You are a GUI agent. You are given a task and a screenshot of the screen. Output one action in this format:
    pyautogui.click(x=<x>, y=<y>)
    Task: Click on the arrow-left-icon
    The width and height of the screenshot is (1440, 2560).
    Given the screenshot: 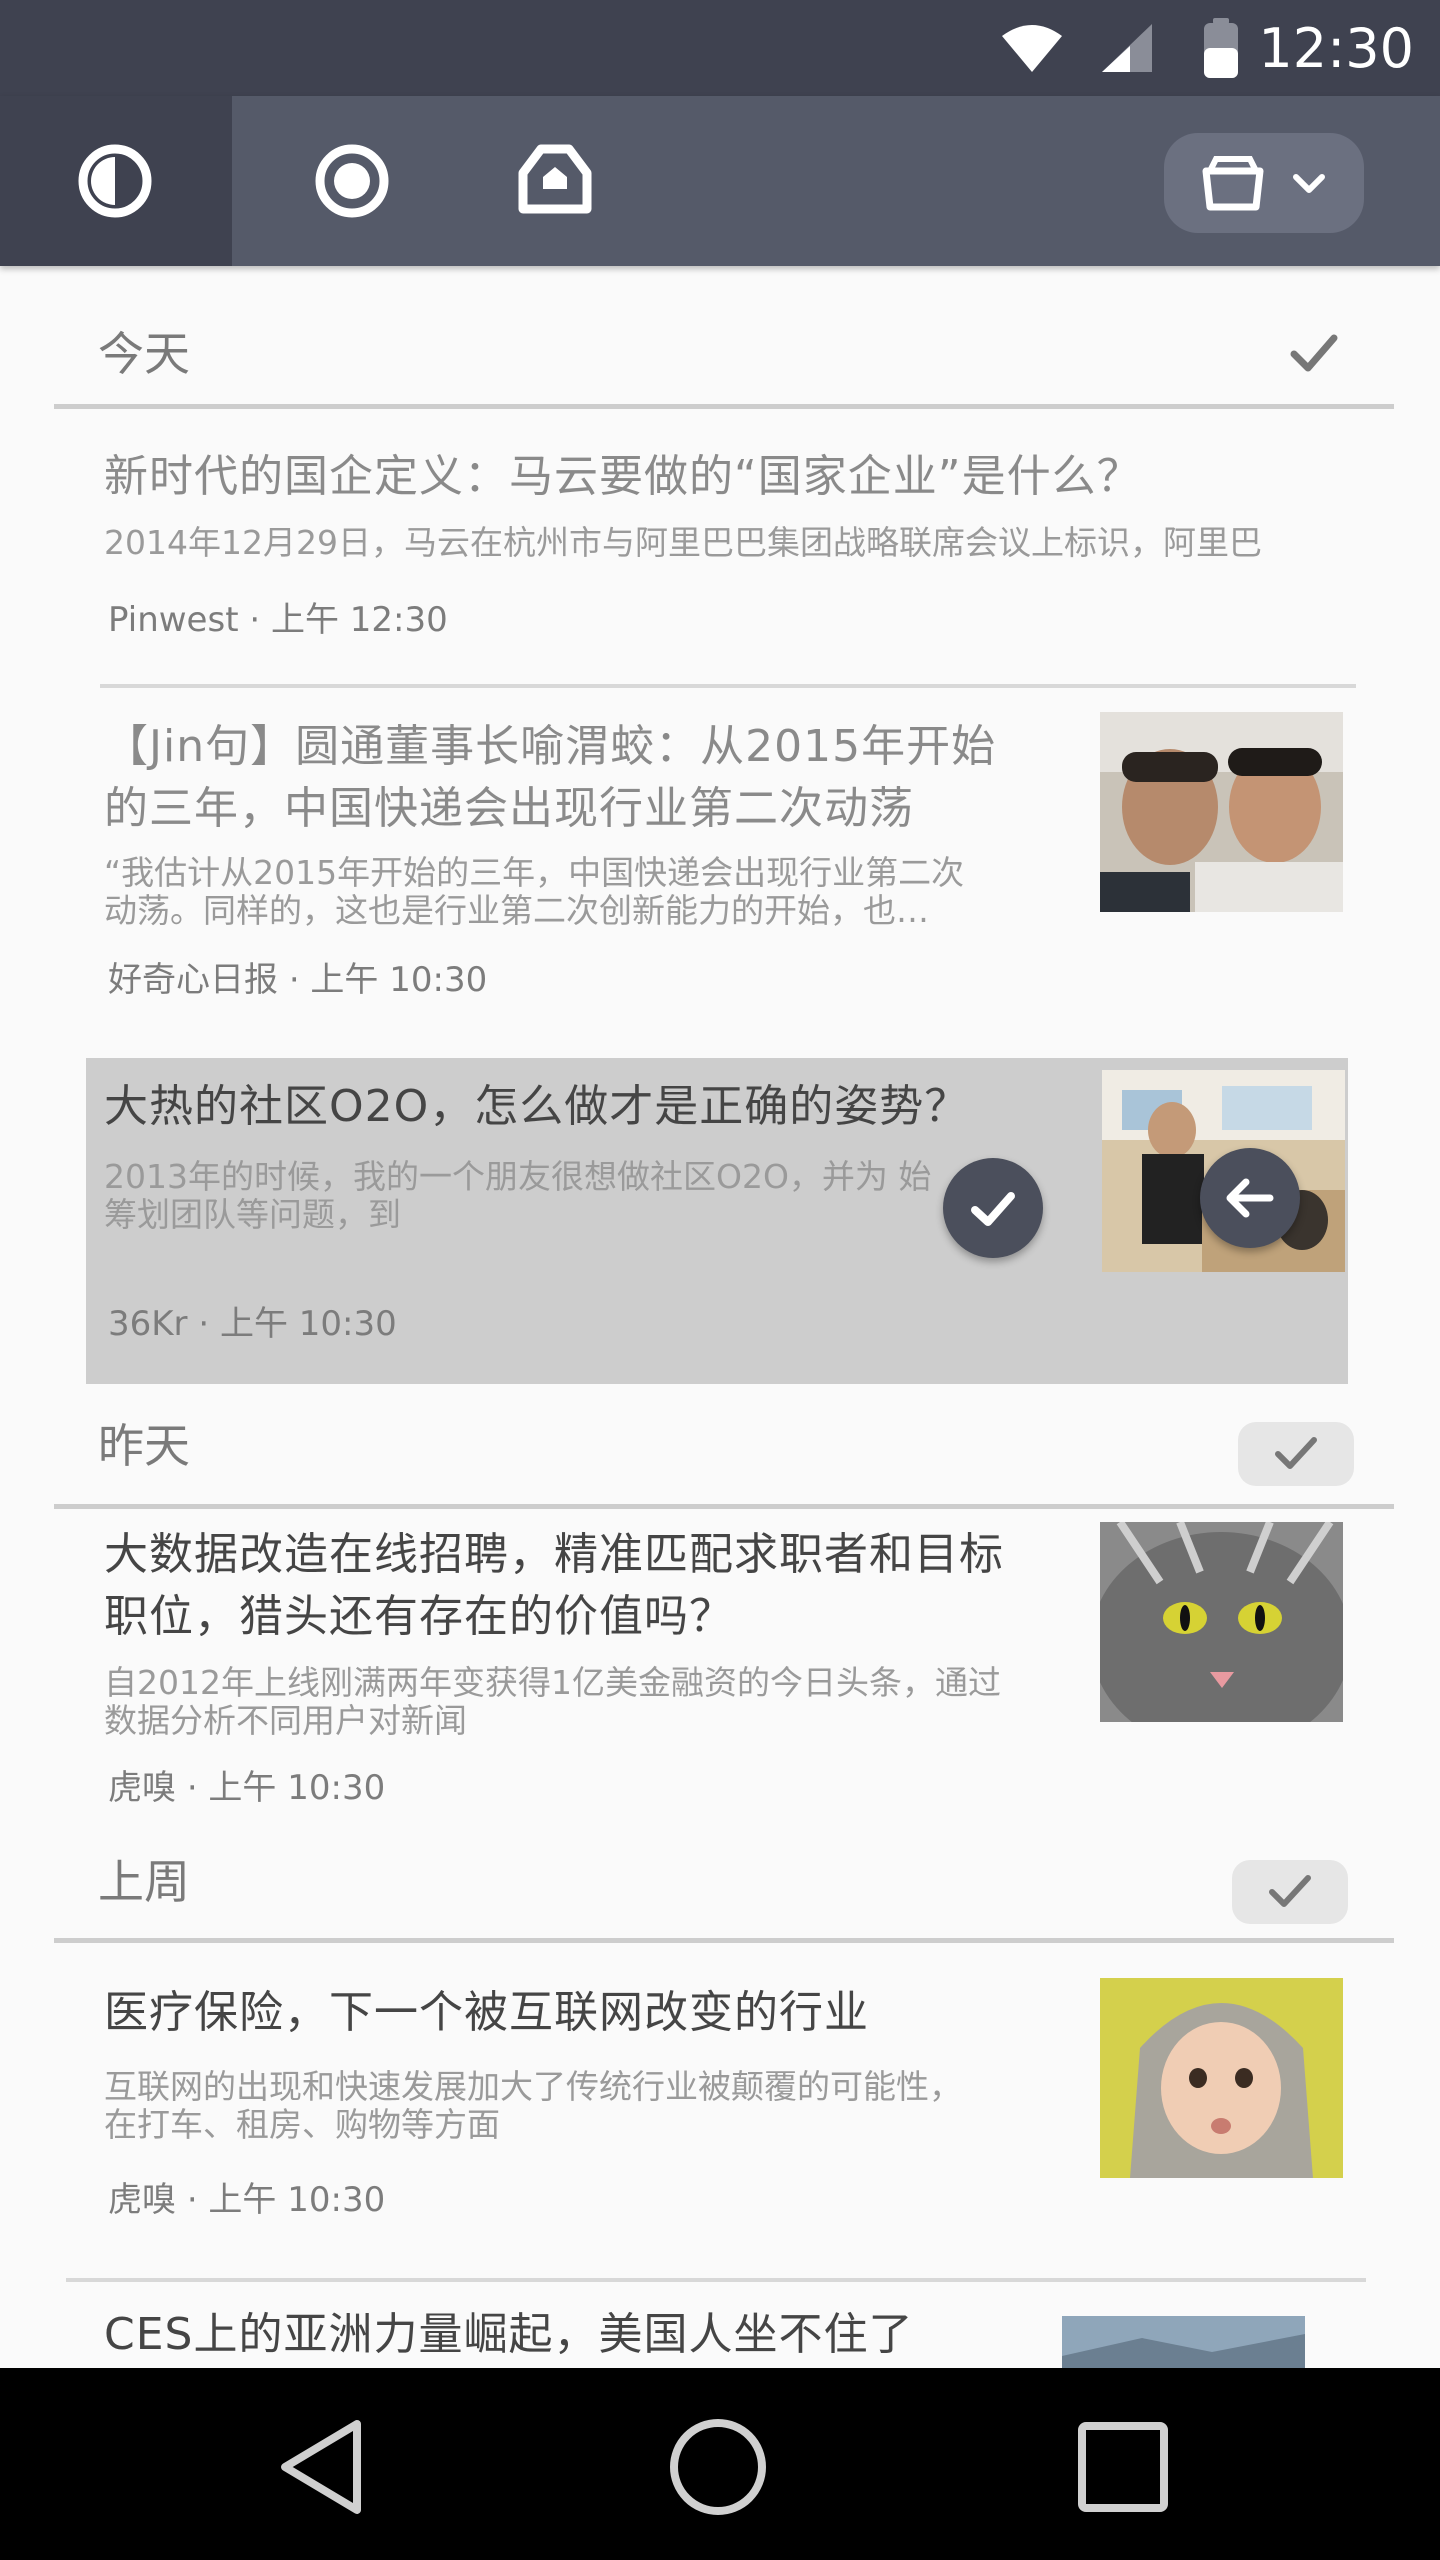 What is the action you would take?
    pyautogui.click(x=1250, y=1198)
    